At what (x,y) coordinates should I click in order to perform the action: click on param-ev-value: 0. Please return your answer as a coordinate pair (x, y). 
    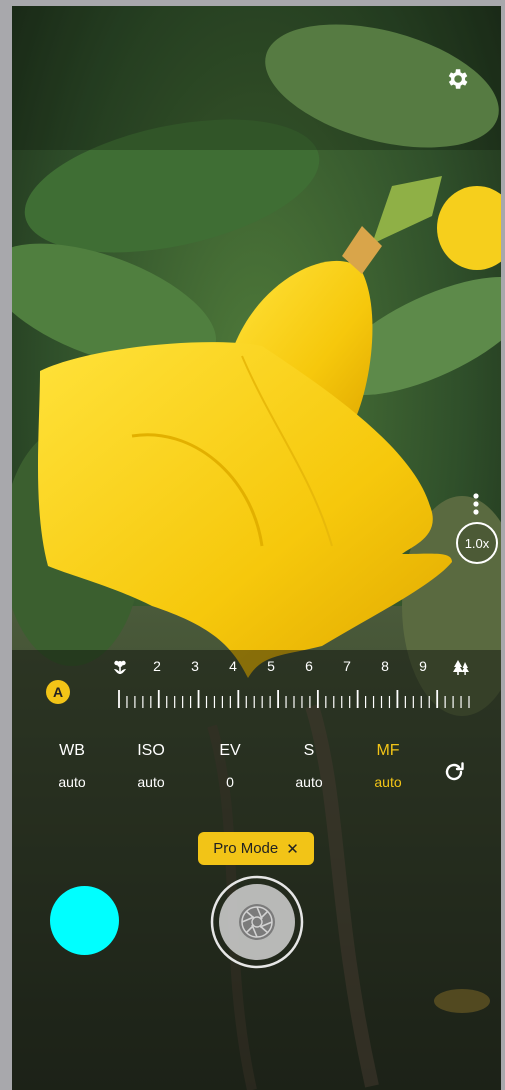
    Looking at the image, I should click on (230, 782).